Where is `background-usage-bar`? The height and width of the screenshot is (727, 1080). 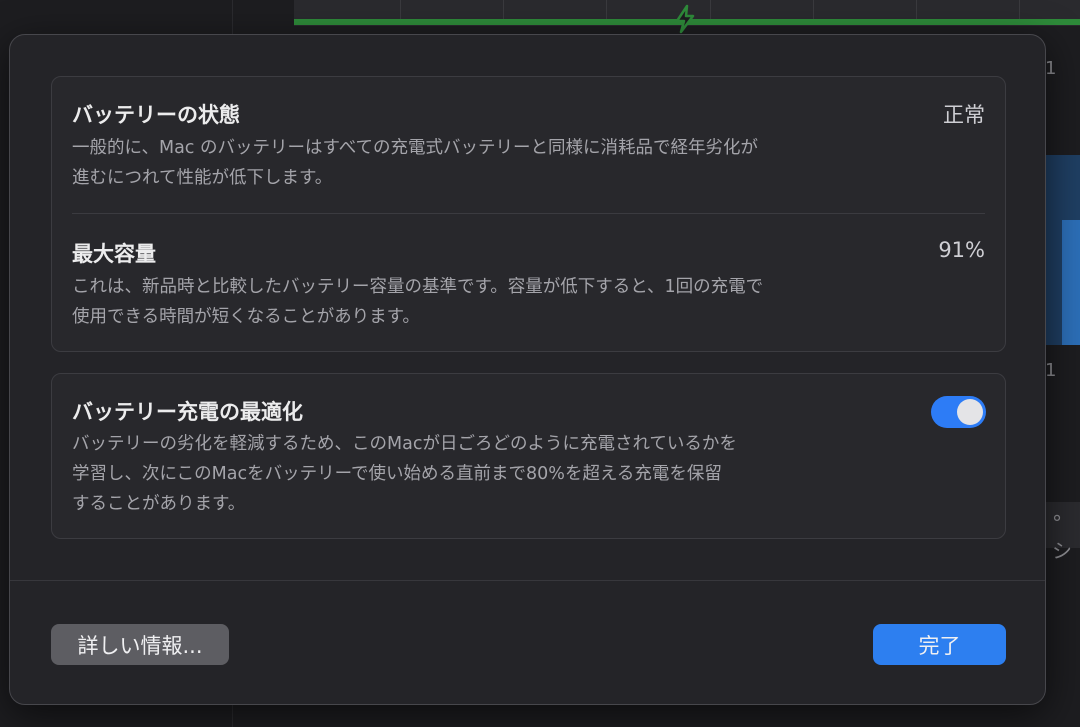 background-usage-bar is located at coordinates (1071, 282).